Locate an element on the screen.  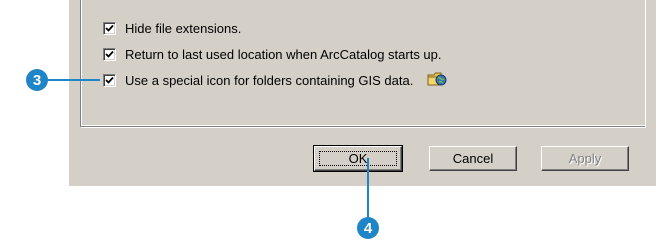
gis-folder-icon is located at coordinates (437, 80).